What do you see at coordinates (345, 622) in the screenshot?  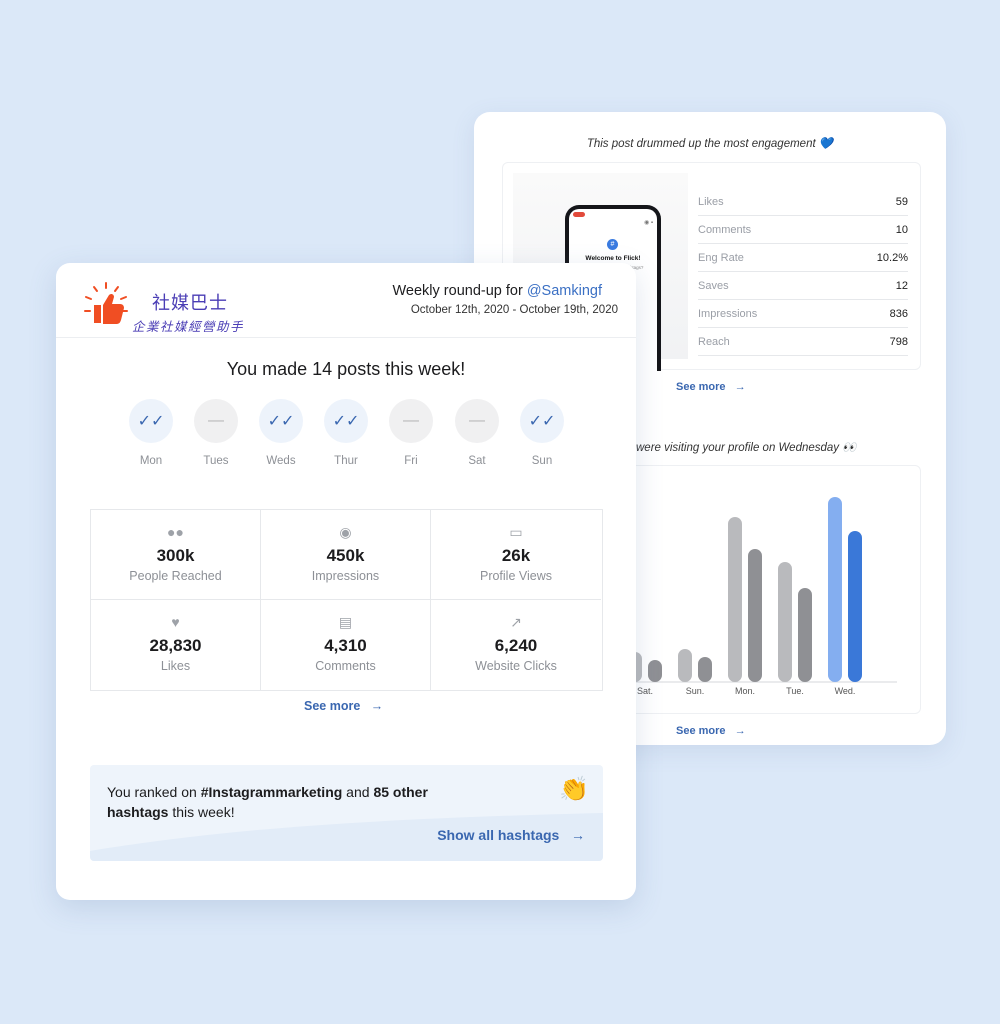 I see `comment-icon: ▤` at bounding box center [345, 622].